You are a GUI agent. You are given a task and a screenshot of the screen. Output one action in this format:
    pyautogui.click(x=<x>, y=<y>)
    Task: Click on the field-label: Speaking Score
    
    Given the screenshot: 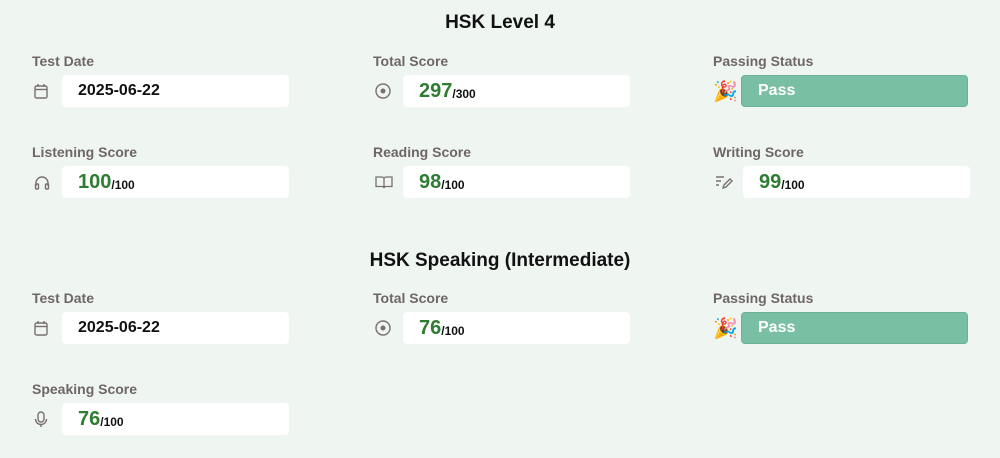 What is the action you would take?
    pyautogui.click(x=85, y=389)
    